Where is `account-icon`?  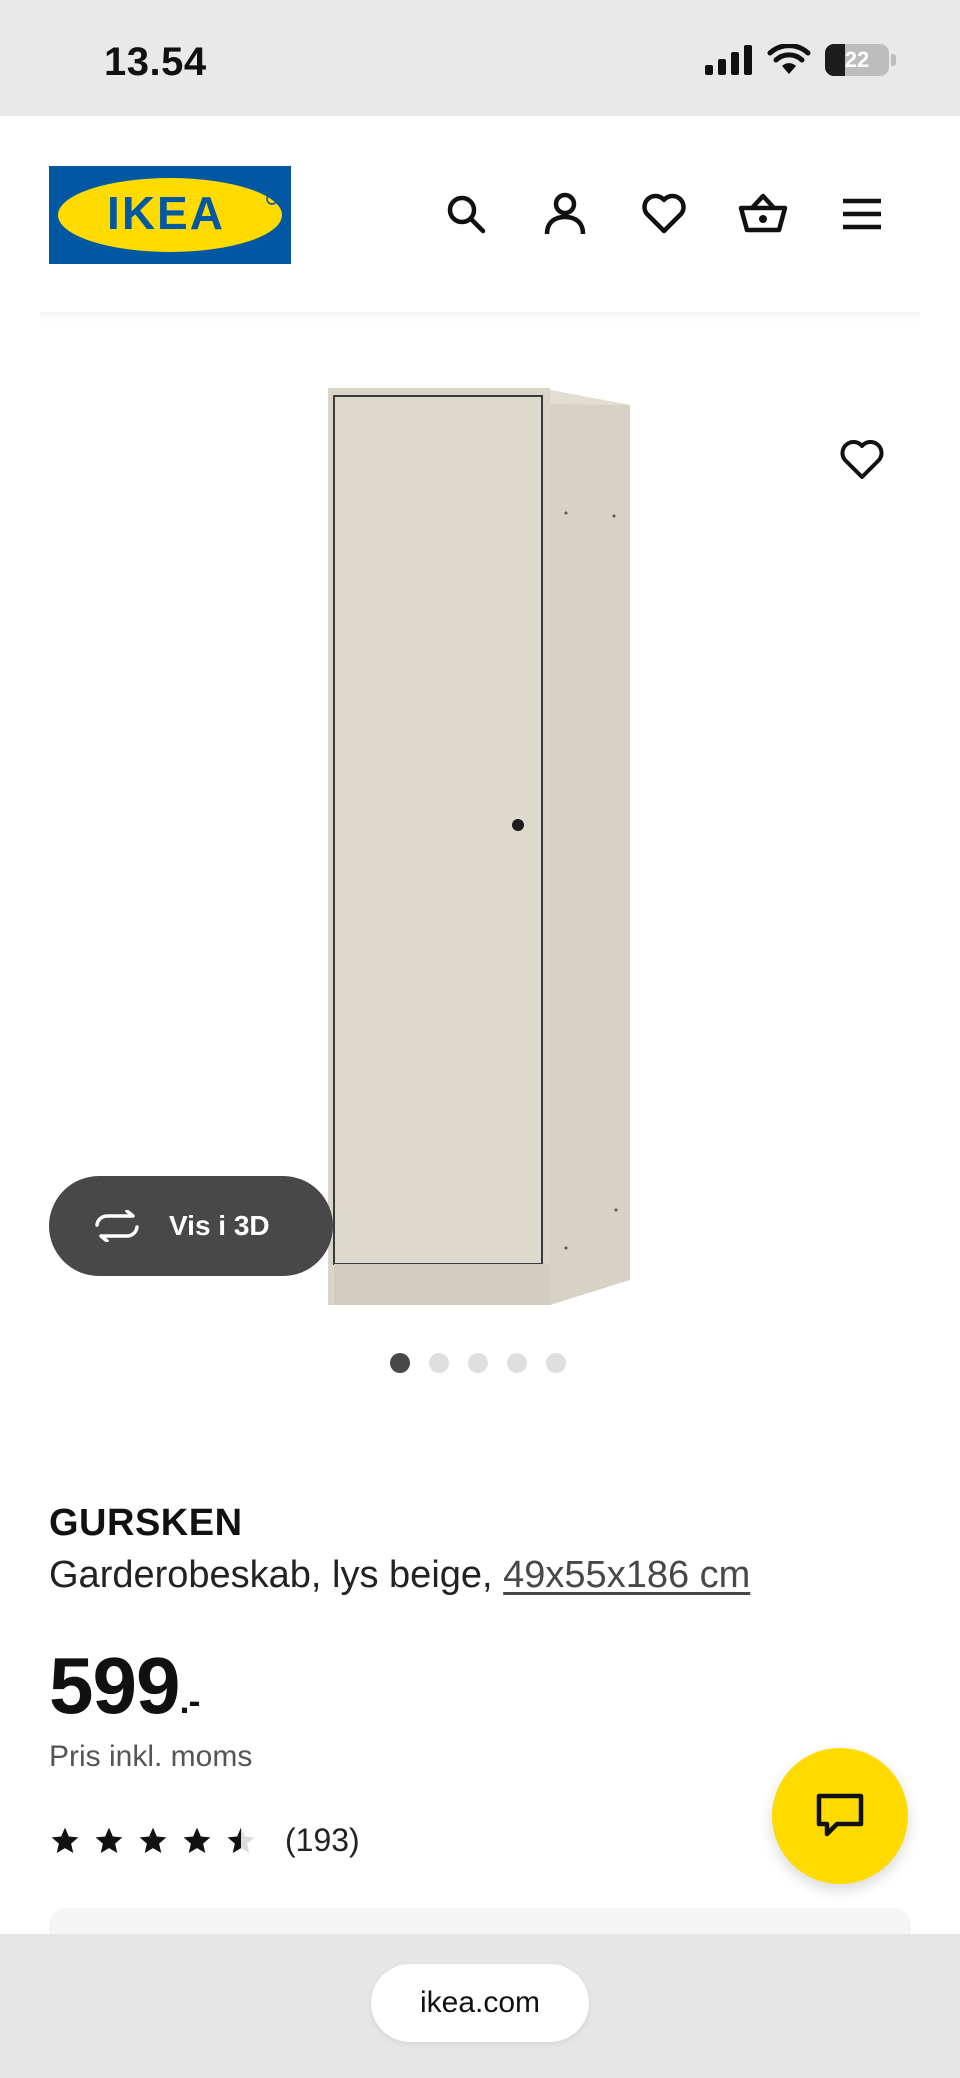
account-icon is located at coordinates (565, 214).